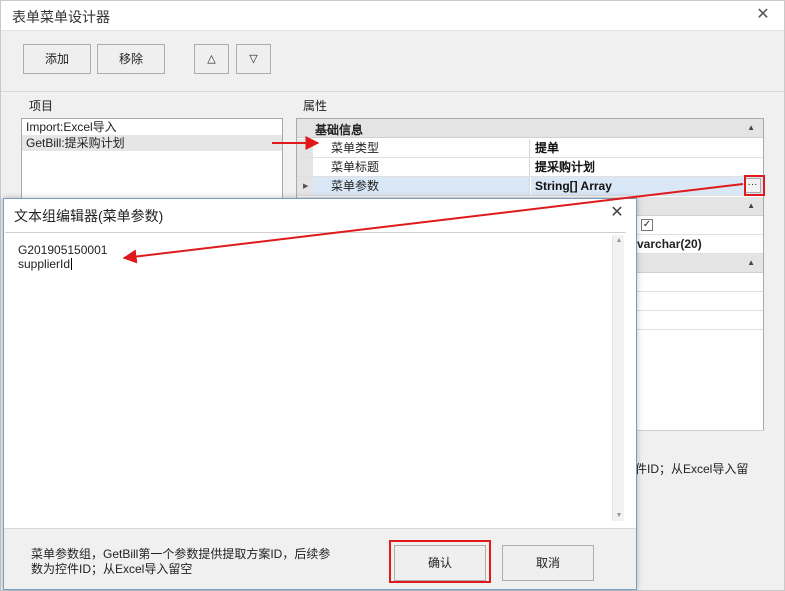  What do you see at coordinates (61, 17) in the screenshot?
I see `window-title: 表单菜单设计器` at bounding box center [61, 17].